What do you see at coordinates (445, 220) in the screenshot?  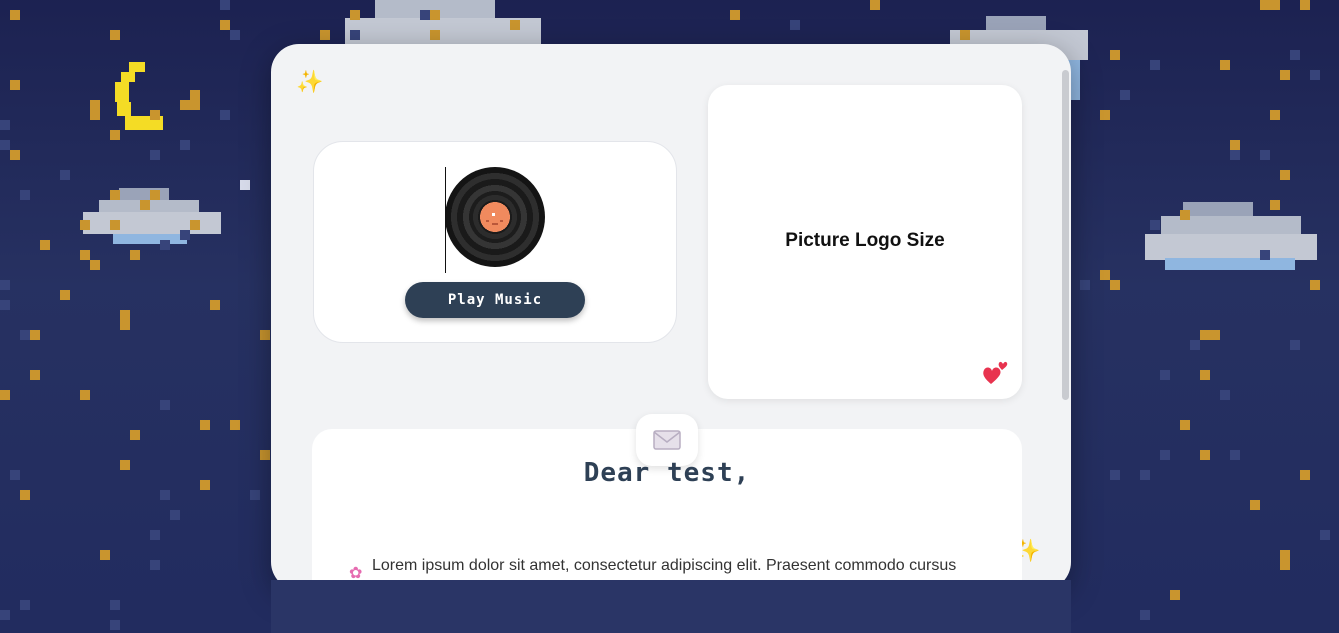 I see `text-cursor` at bounding box center [445, 220].